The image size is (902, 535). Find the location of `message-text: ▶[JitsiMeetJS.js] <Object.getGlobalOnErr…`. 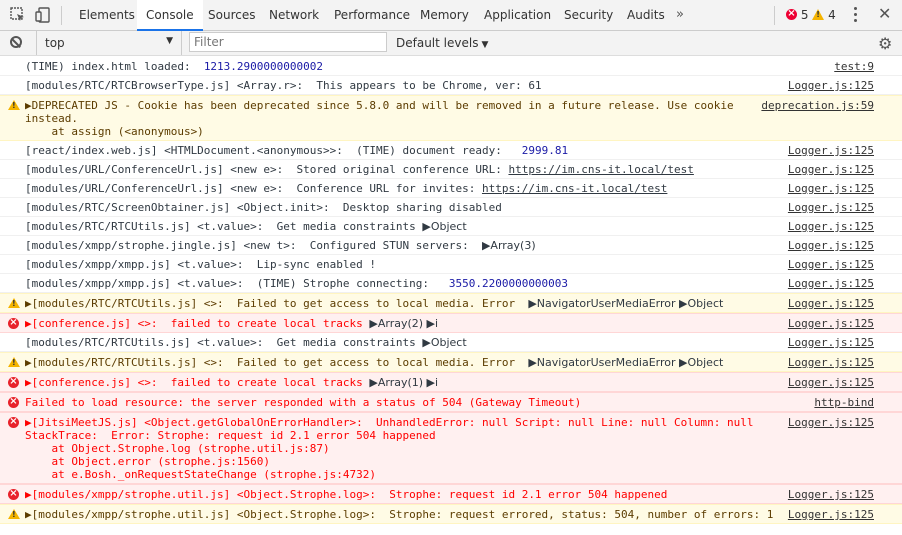

message-text: ▶[JitsiMeetJS.js] <Object.getGlobalOnErr… is located at coordinates (389, 448).